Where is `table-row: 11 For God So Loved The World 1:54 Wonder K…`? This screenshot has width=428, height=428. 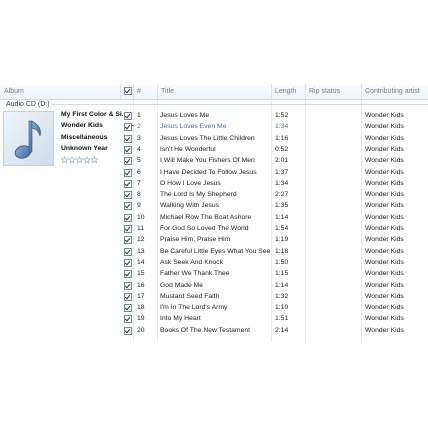 table-row: 11 For God So Loved The World 1:54 Wonder K… is located at coordinates (214, 228).